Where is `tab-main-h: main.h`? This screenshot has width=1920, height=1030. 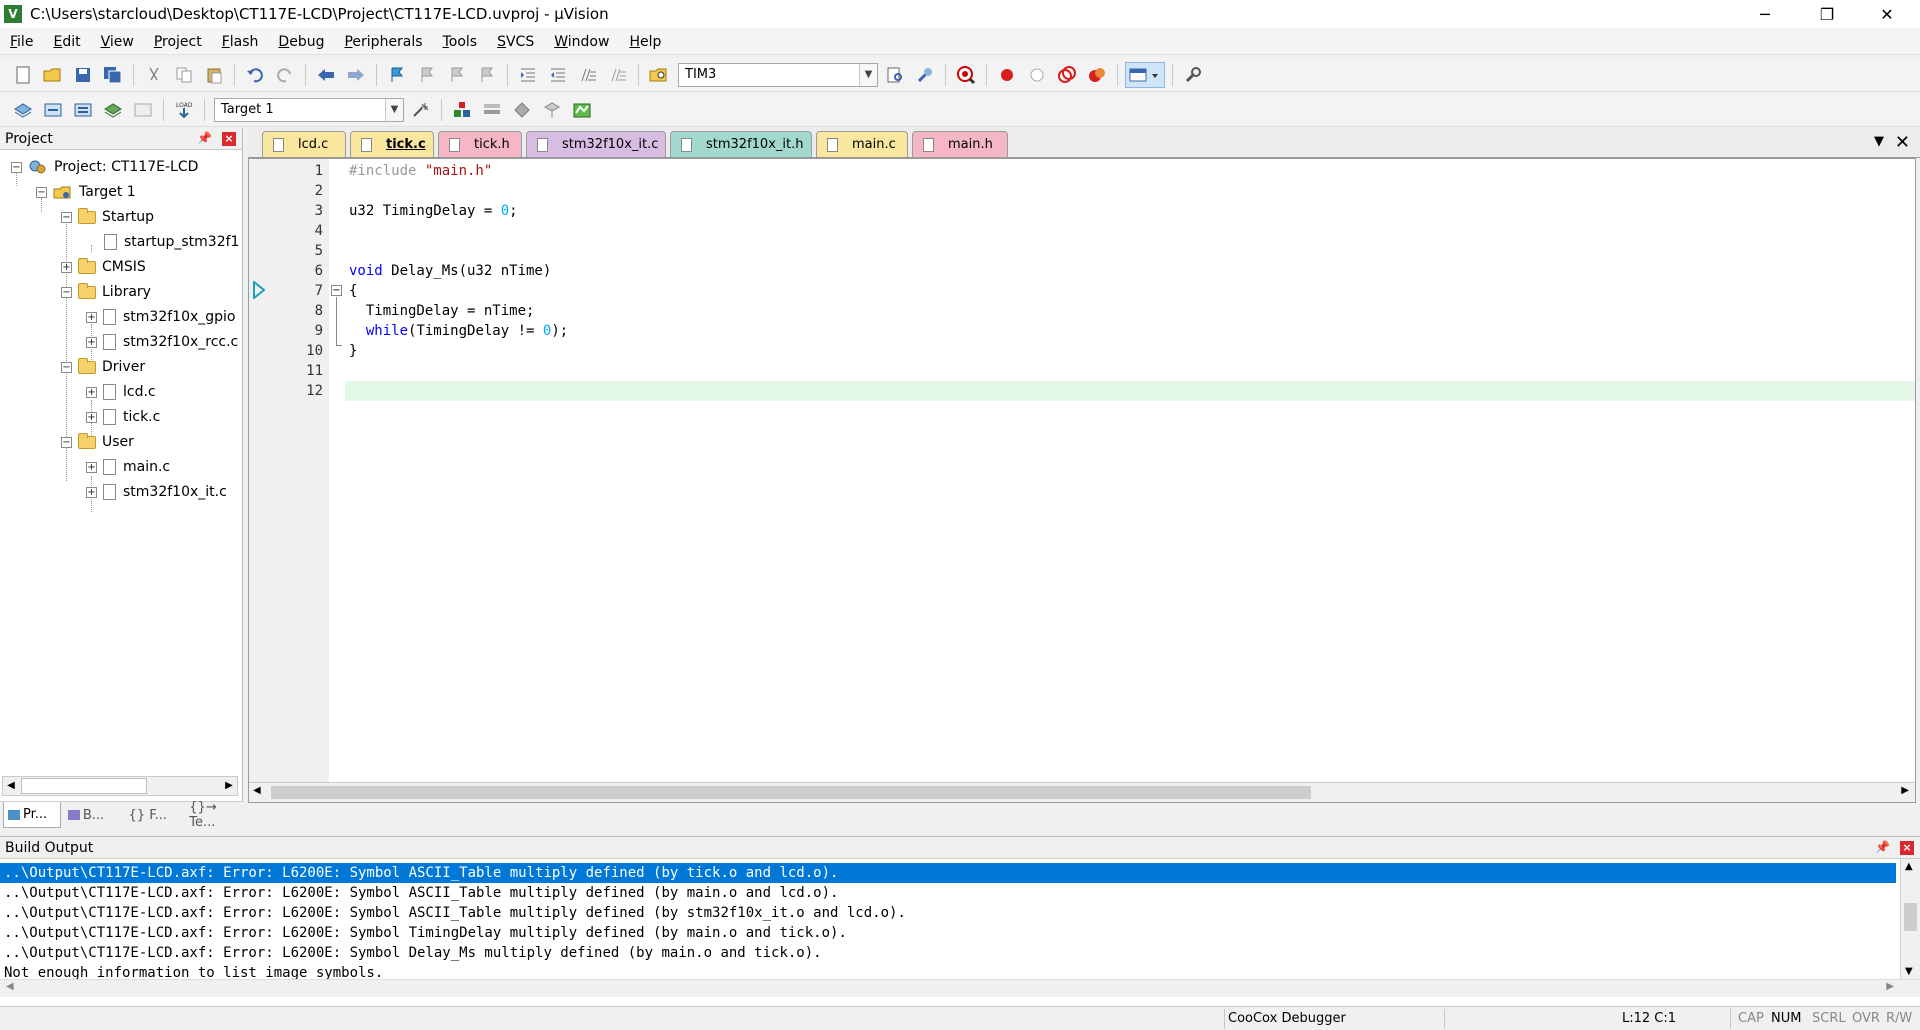 tab-main-h: main.h is located at coordinates (960, 144).